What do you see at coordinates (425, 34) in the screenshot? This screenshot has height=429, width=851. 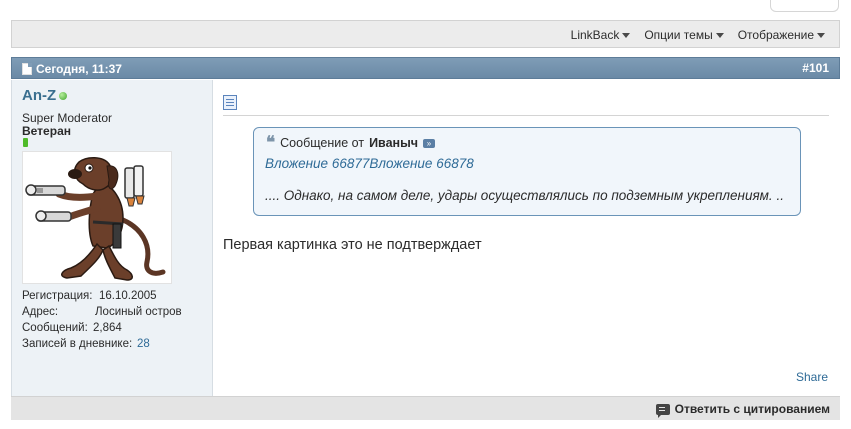 I see `thread-toolbar: LinkBack Опции темы Отображение` at bounding box center [425, 34].